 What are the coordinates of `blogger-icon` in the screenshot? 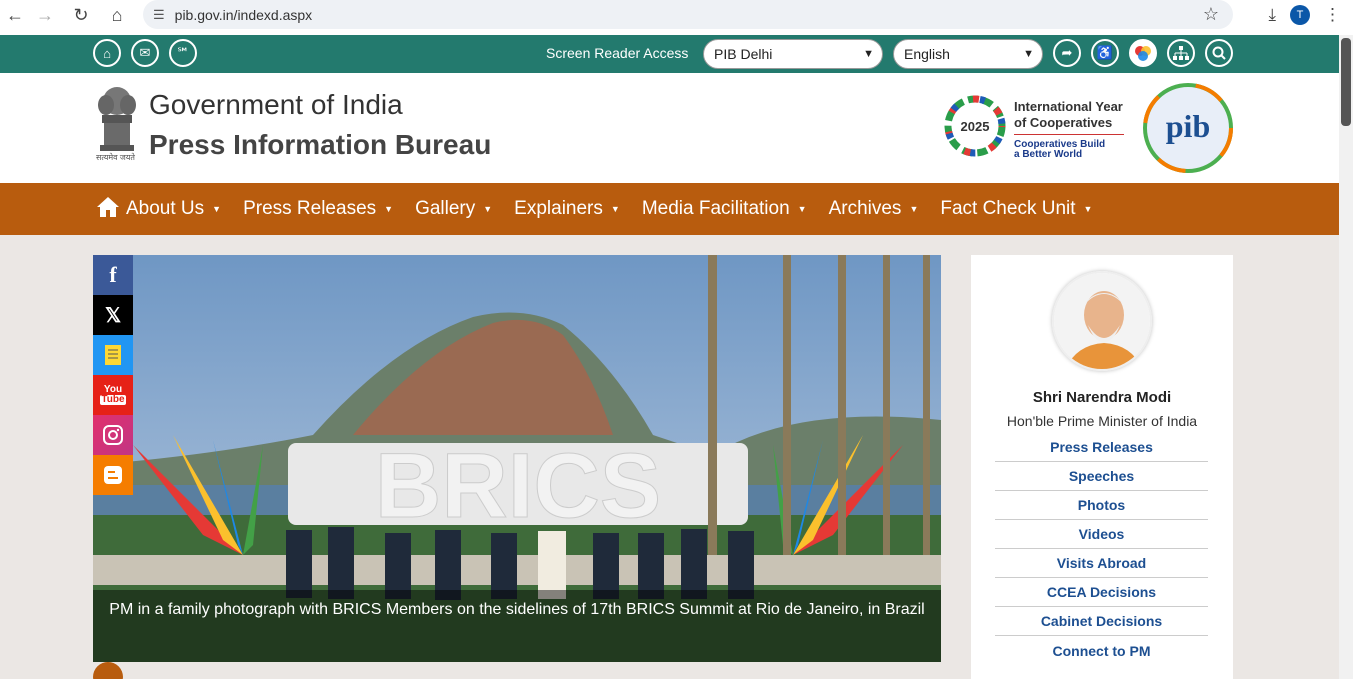 It's located at (113, 475).